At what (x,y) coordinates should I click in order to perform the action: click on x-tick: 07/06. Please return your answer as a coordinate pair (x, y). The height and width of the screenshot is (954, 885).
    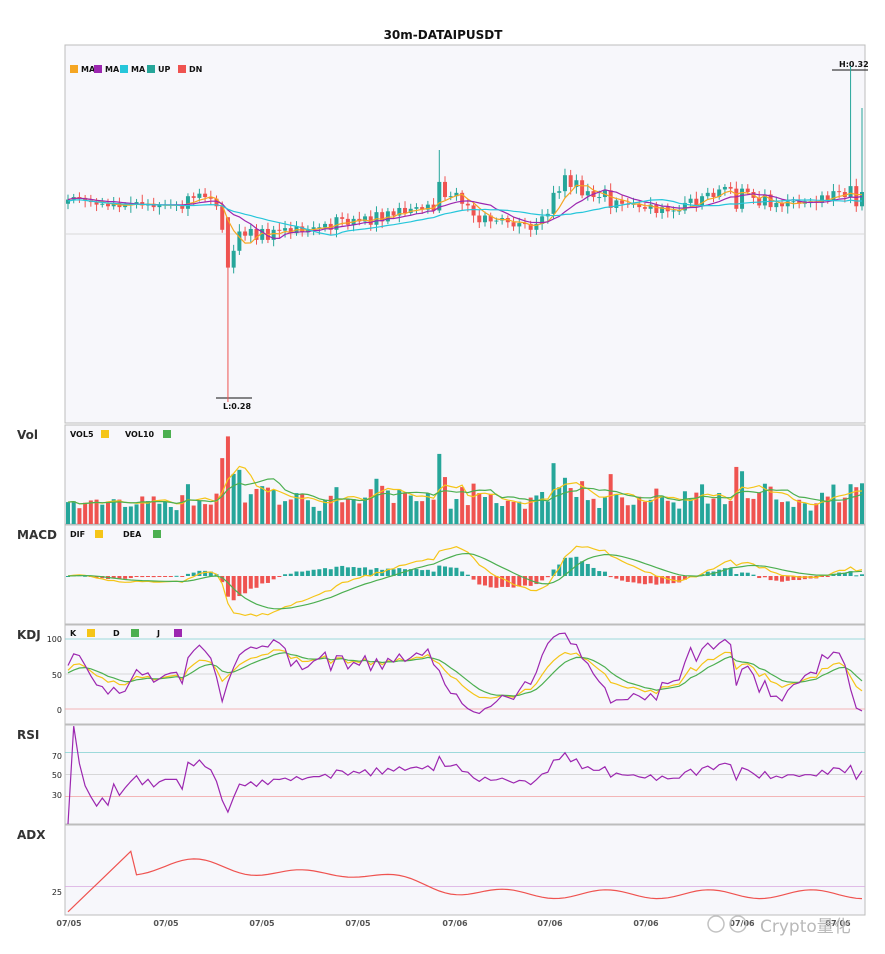
    Looking at the image, I should click on (646, 923).